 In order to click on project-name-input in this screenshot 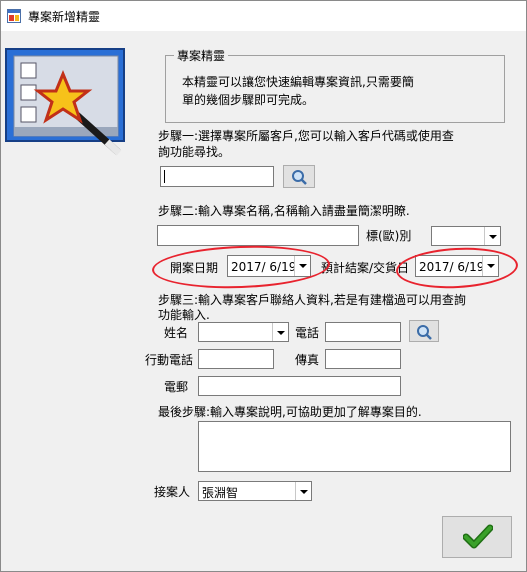, I will do `click(258, 235)`.